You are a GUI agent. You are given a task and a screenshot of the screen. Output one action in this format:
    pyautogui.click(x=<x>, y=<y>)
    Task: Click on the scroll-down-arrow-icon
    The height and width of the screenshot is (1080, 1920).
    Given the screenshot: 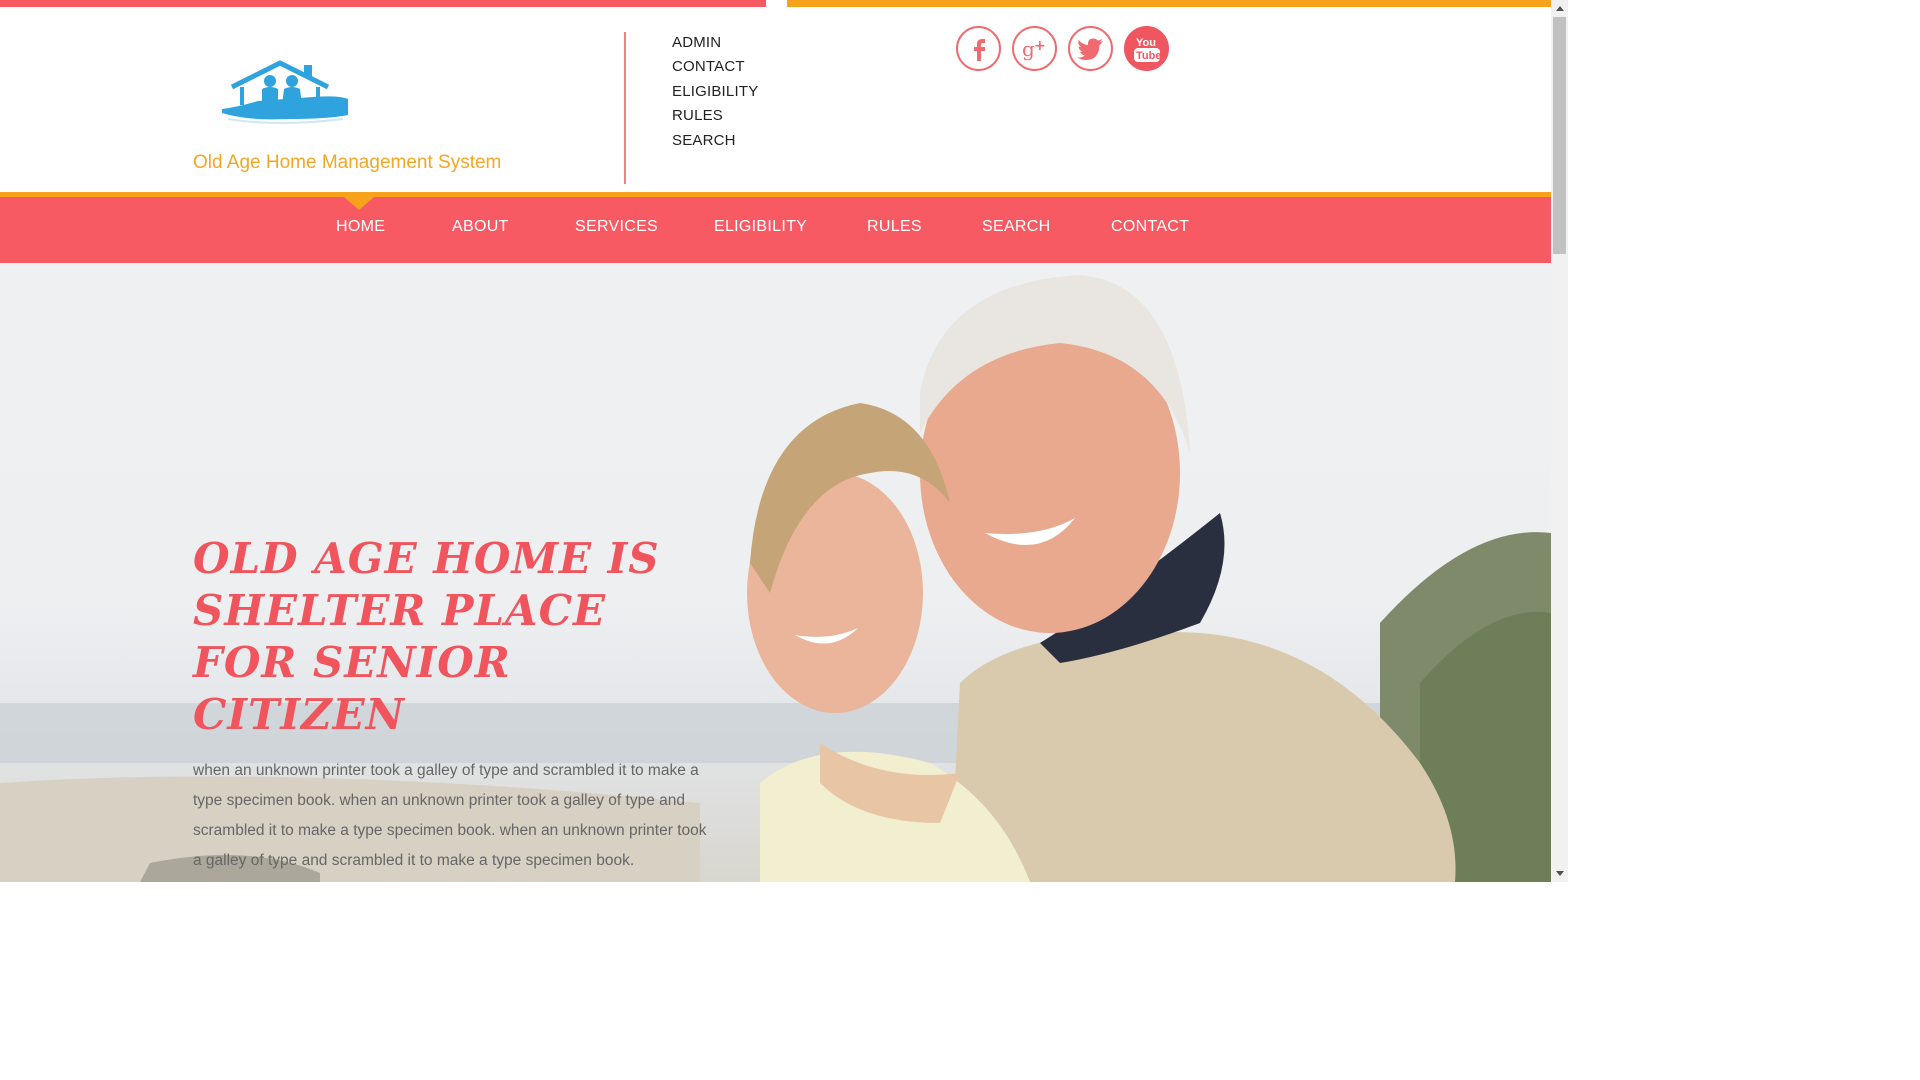 What is the action you would take?
    pyautogui.click(x=1559, y=873)
    